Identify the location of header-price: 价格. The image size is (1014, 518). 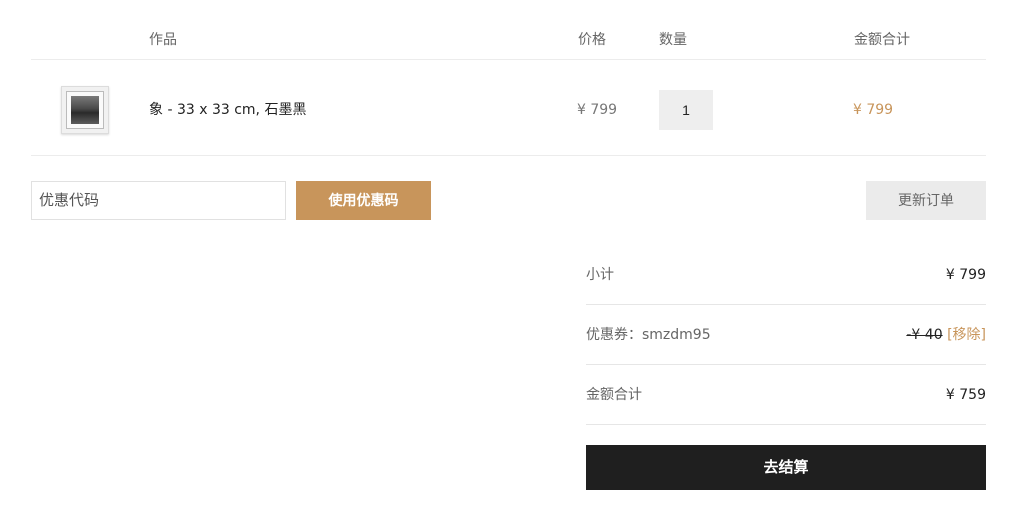
(592, 40).